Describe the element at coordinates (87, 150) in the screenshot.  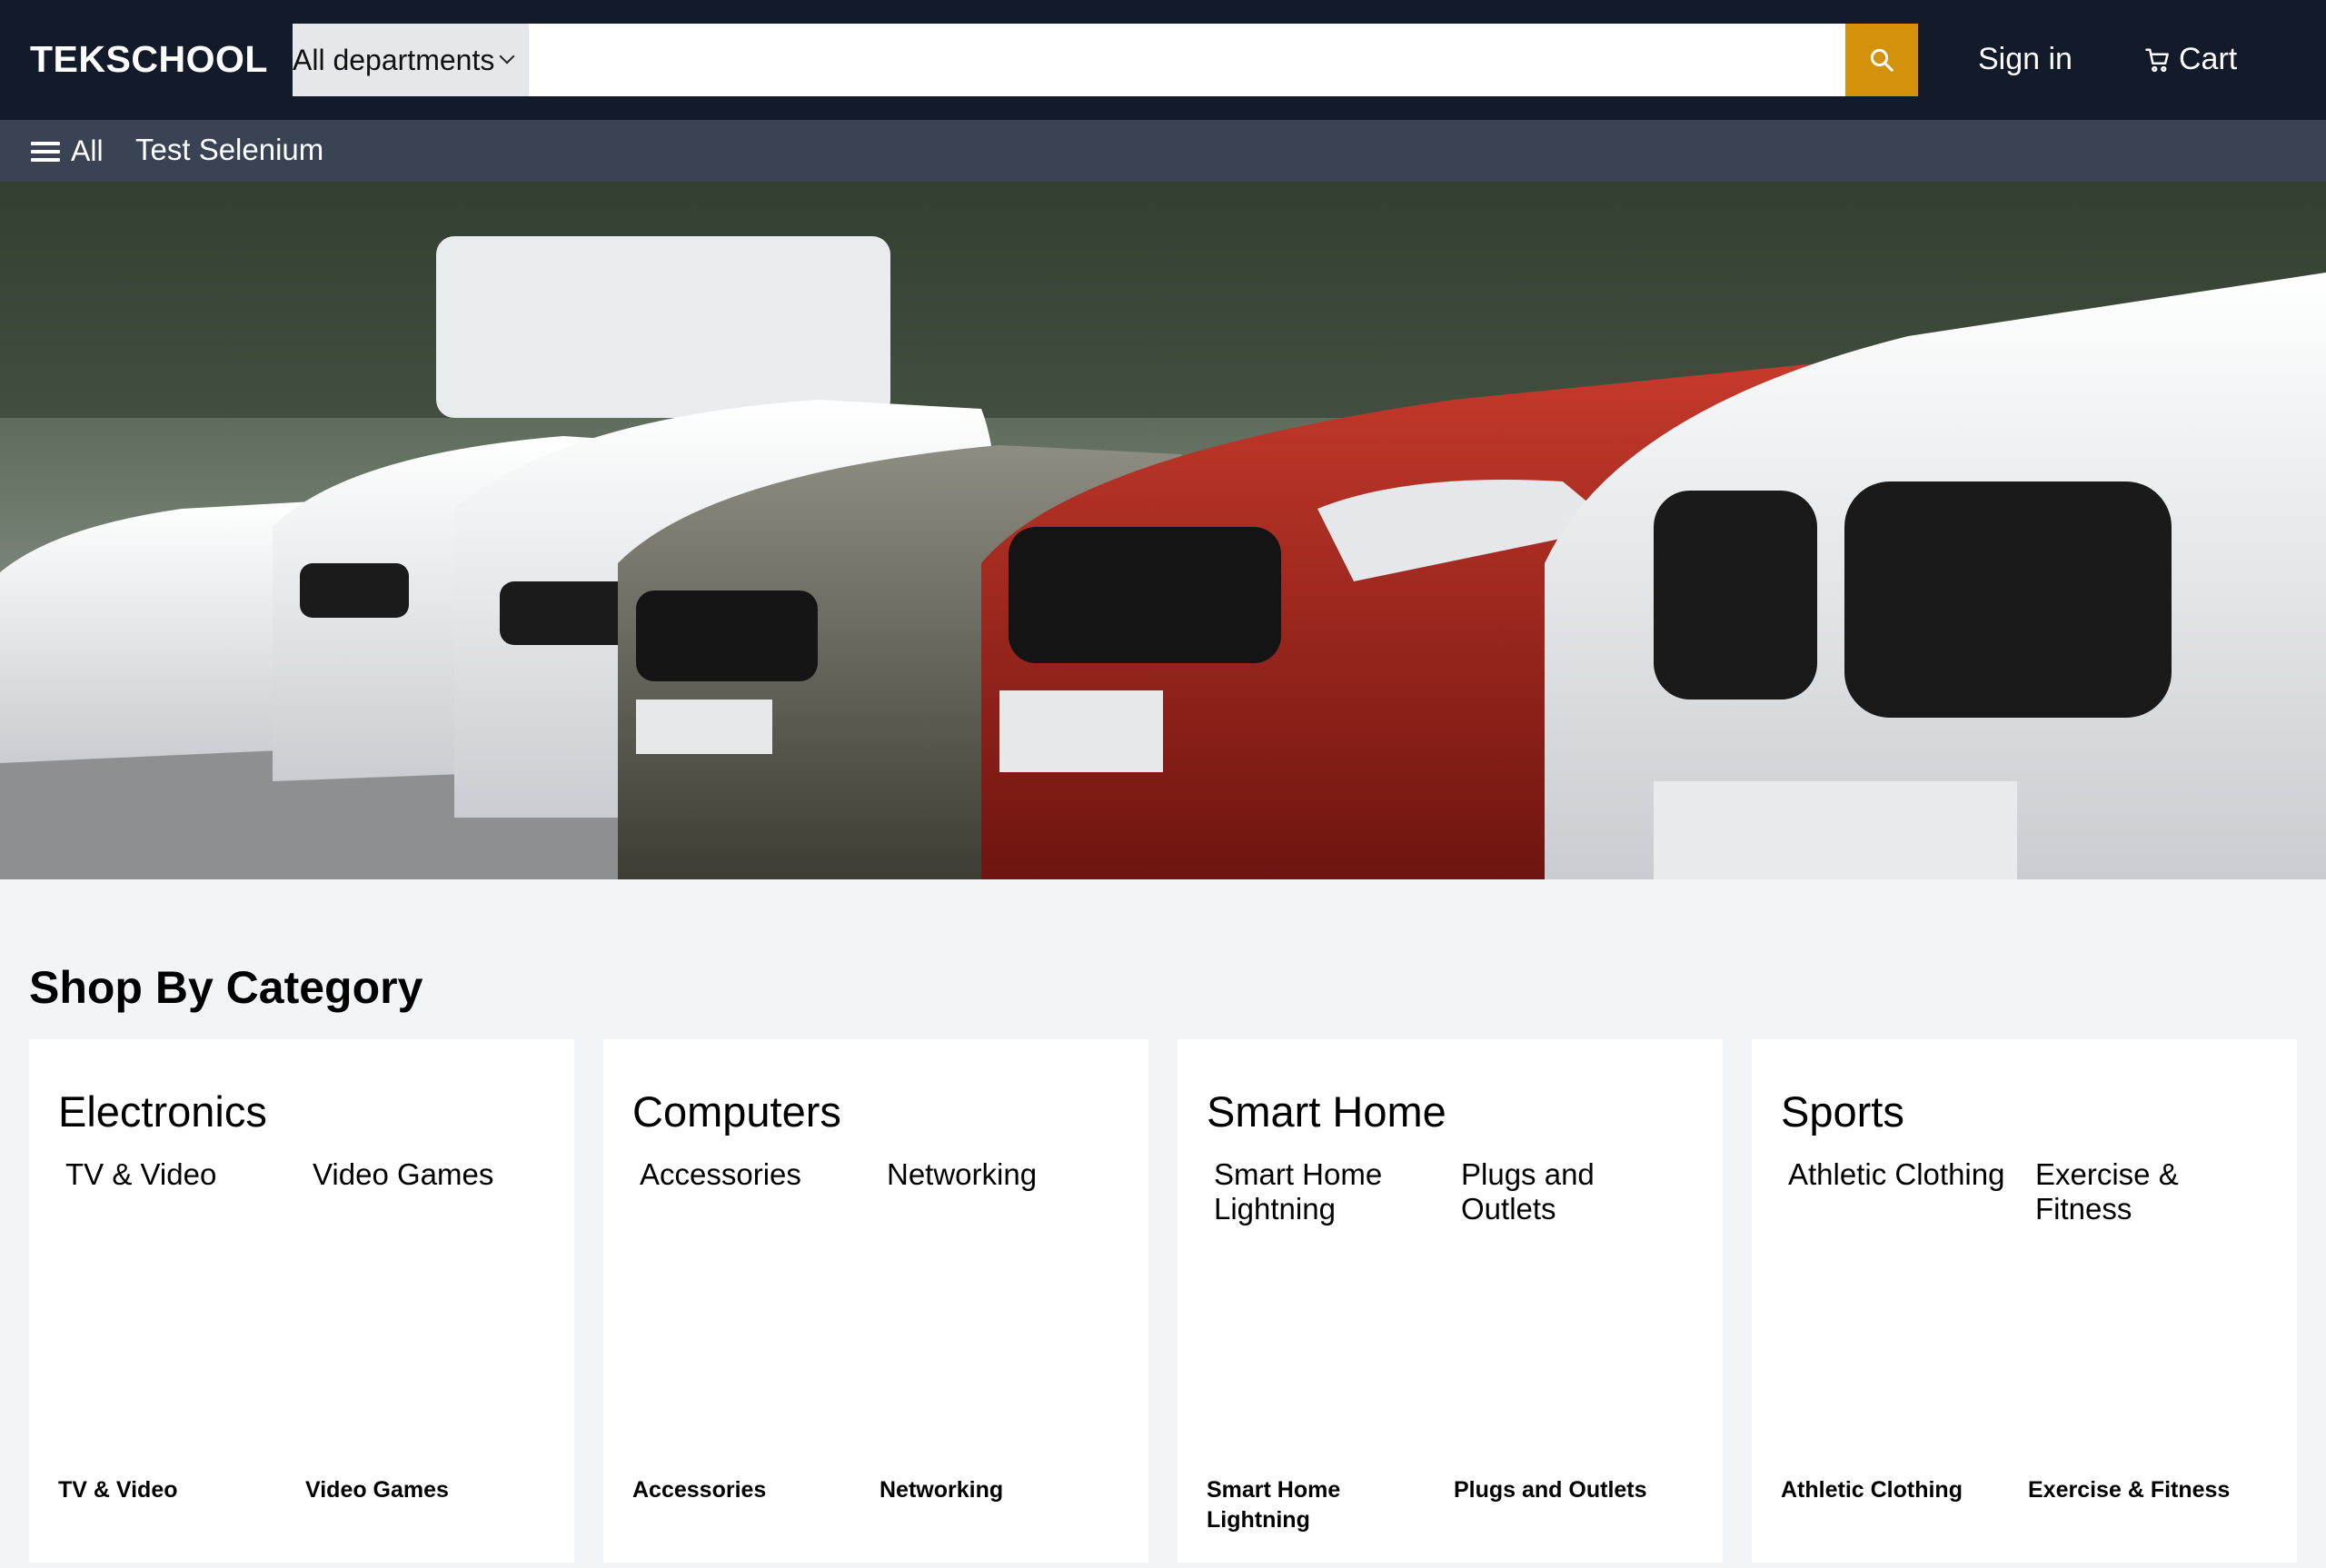
I see `all-menu-label: All` at that location.